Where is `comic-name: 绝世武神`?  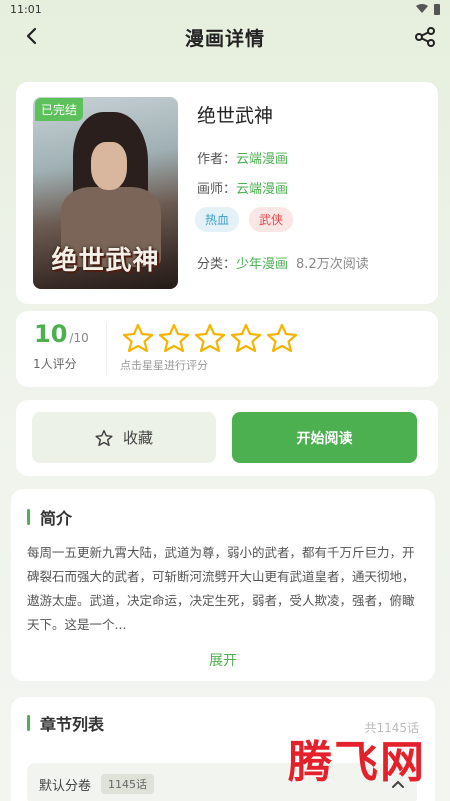
comic-name: 绝世武神 is located at coordinates (235, 116).